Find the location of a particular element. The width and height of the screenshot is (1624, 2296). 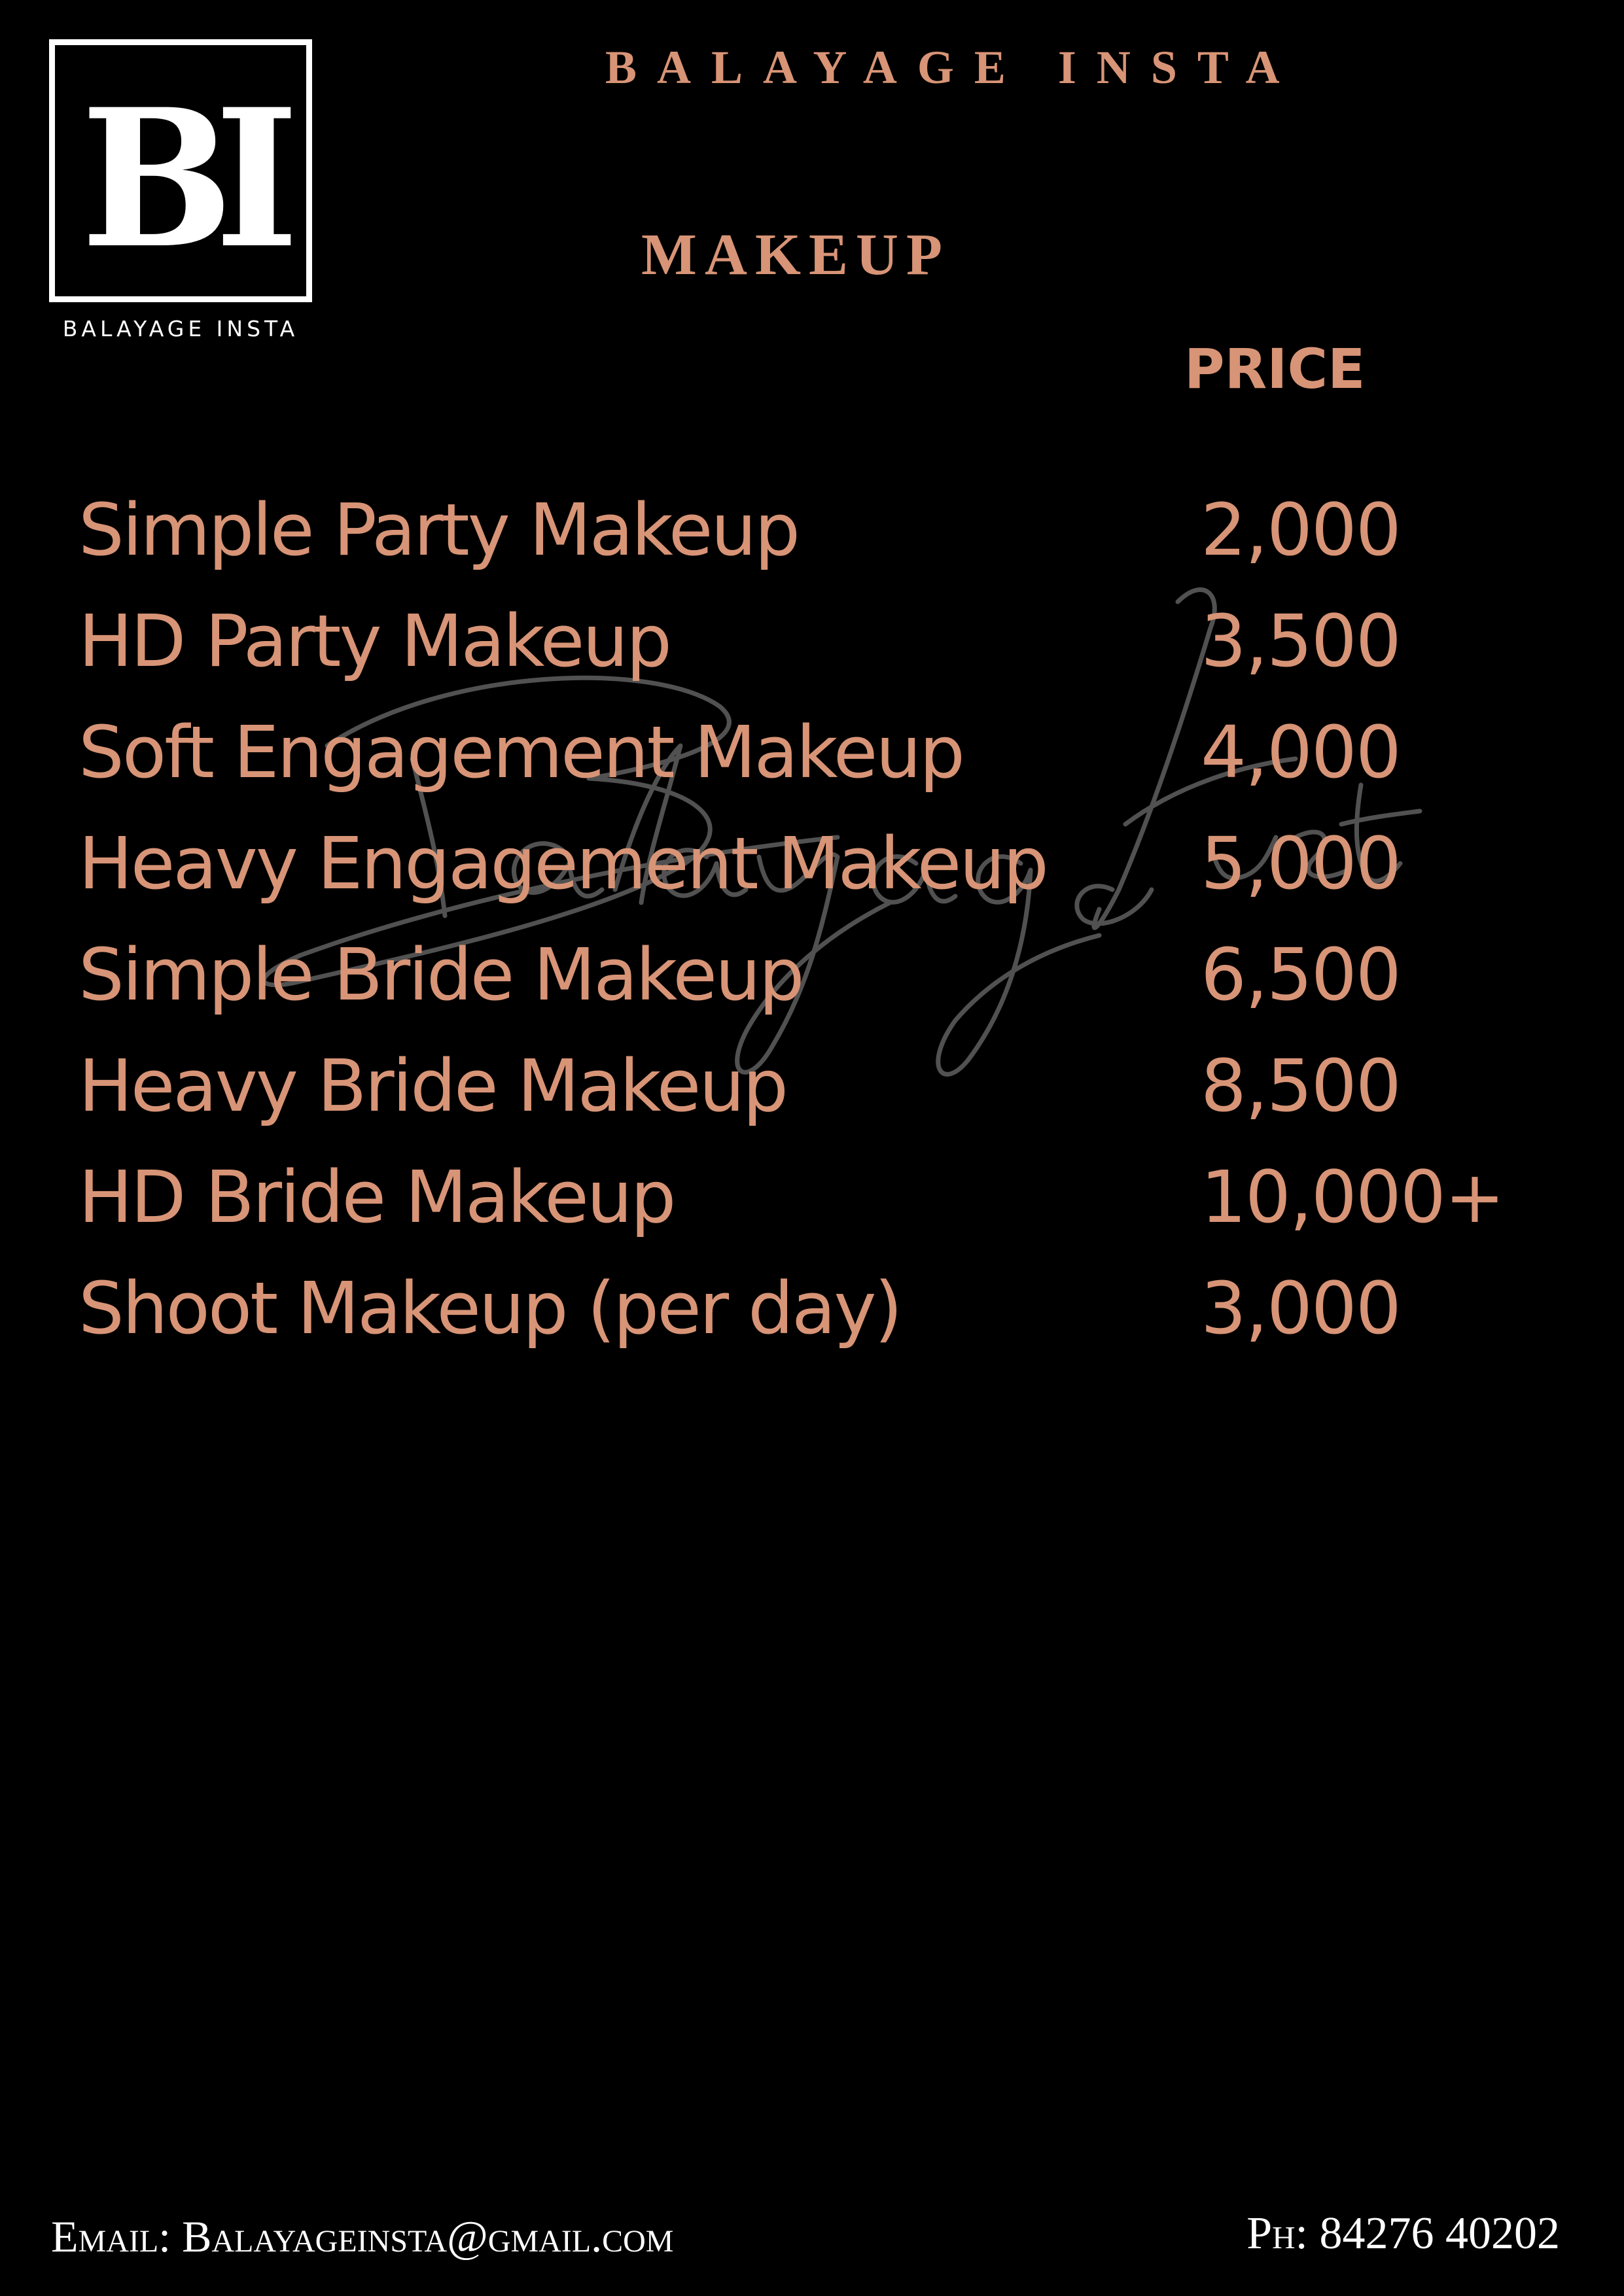

service-price: 3,500 is located at coordinates (1301, 641).